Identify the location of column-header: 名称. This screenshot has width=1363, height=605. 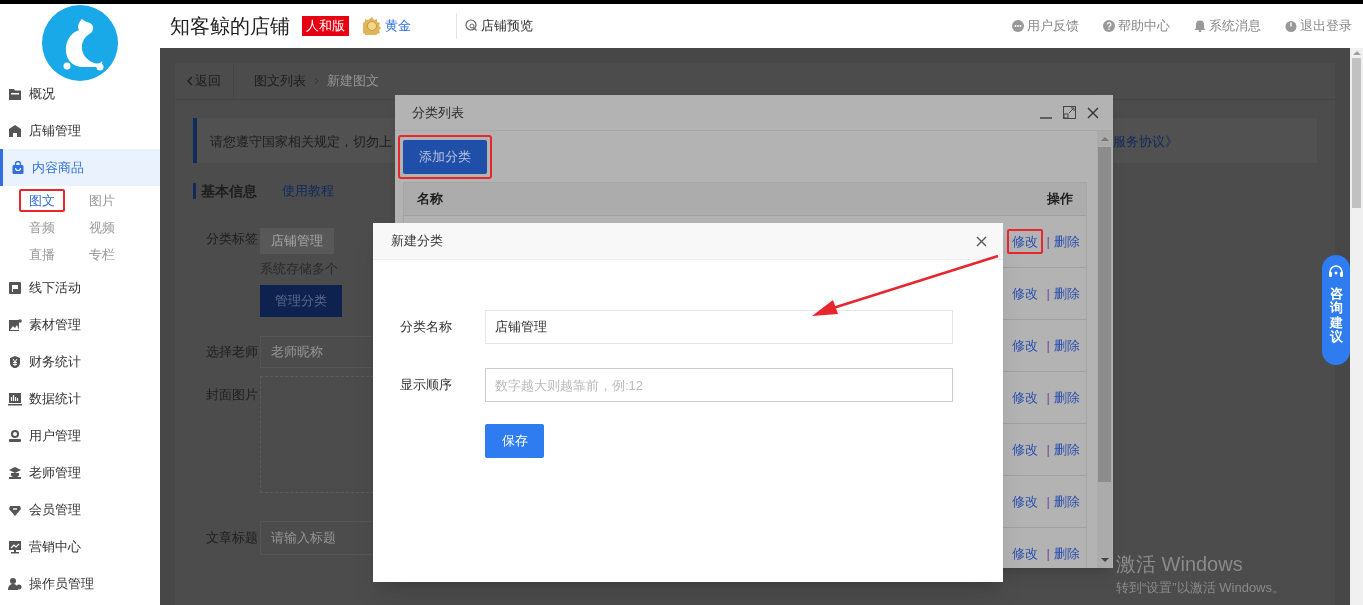
(430, 199).